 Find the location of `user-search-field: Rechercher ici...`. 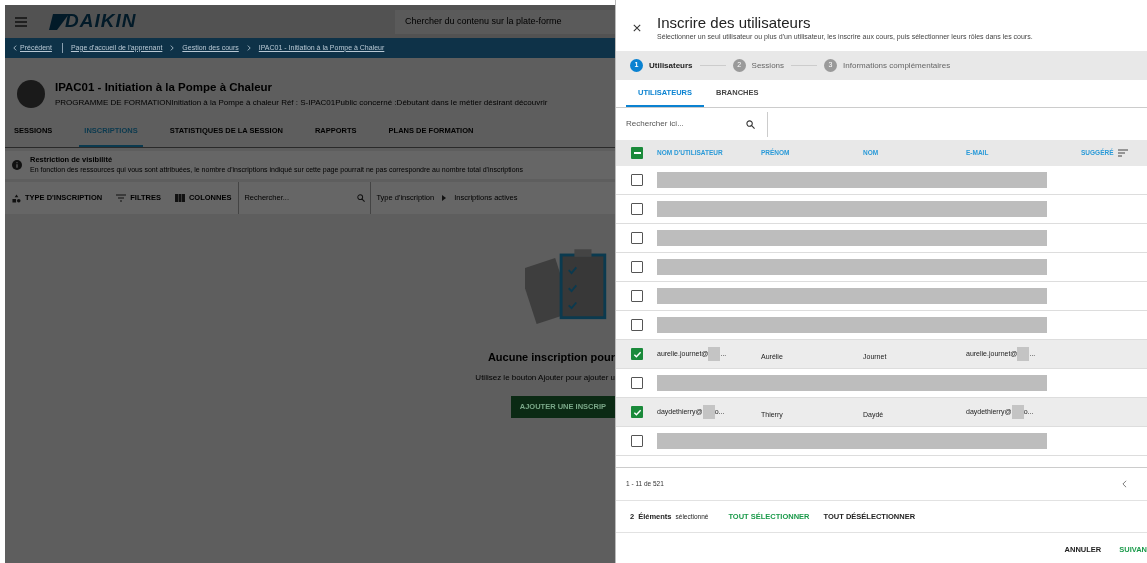

user-search-field: Rechercher ici... is located at coordinates (692, 124).